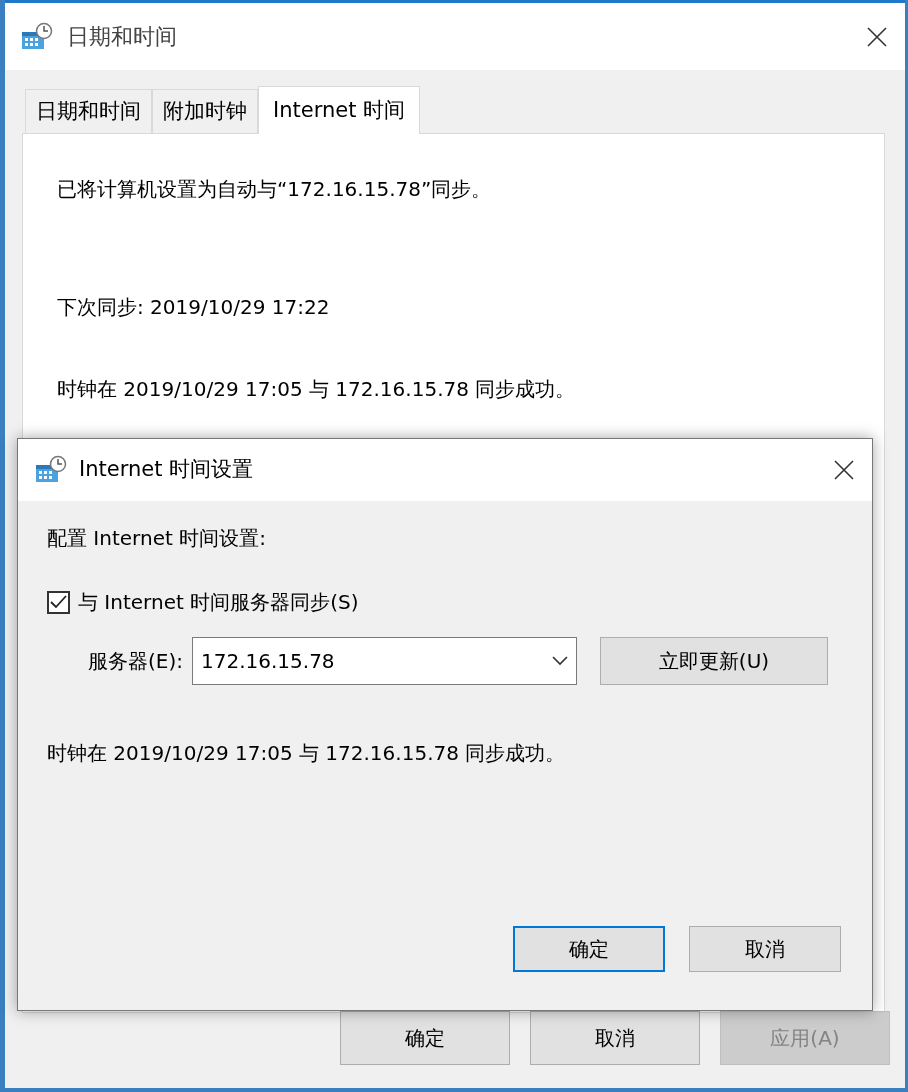 The image size is (908, 1092). What do you see at coordinates (205, 111) in the screenshot?
I see `tab: 附加时钟` at bounding box center [205, 111].